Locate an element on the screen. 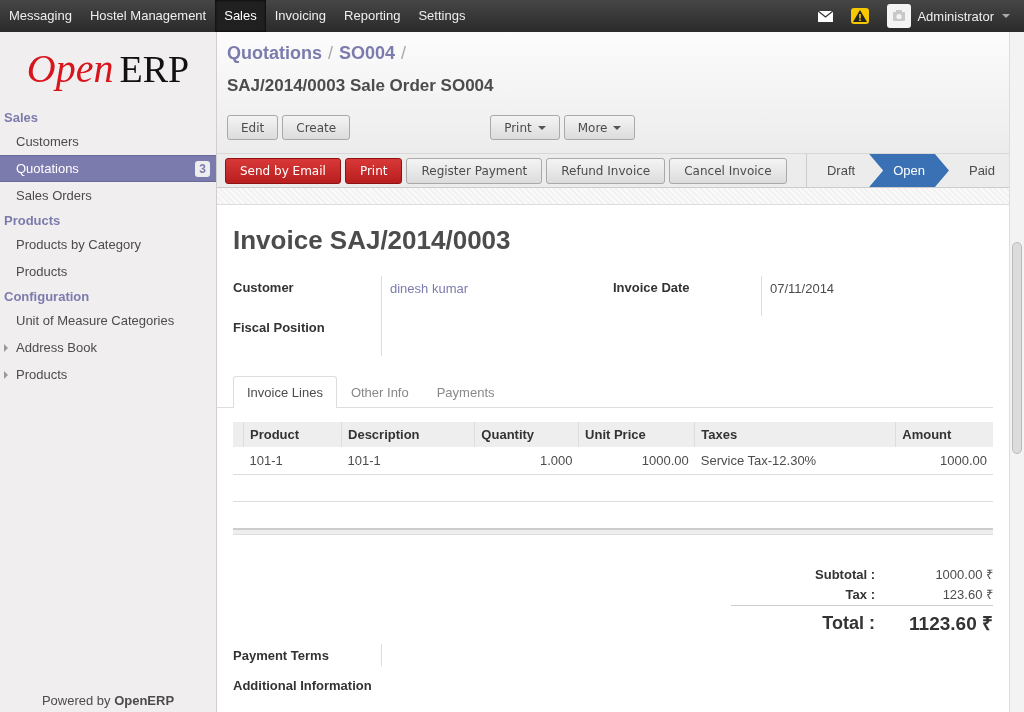 This screenshot has height=712, width=1024. total-line-value: 123.60 ₹ is located at coordinates (967, 594).